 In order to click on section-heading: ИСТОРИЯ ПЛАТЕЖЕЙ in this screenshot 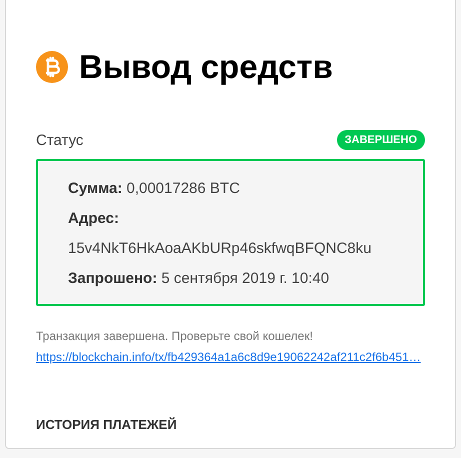, I will do `click(107, 424)`.